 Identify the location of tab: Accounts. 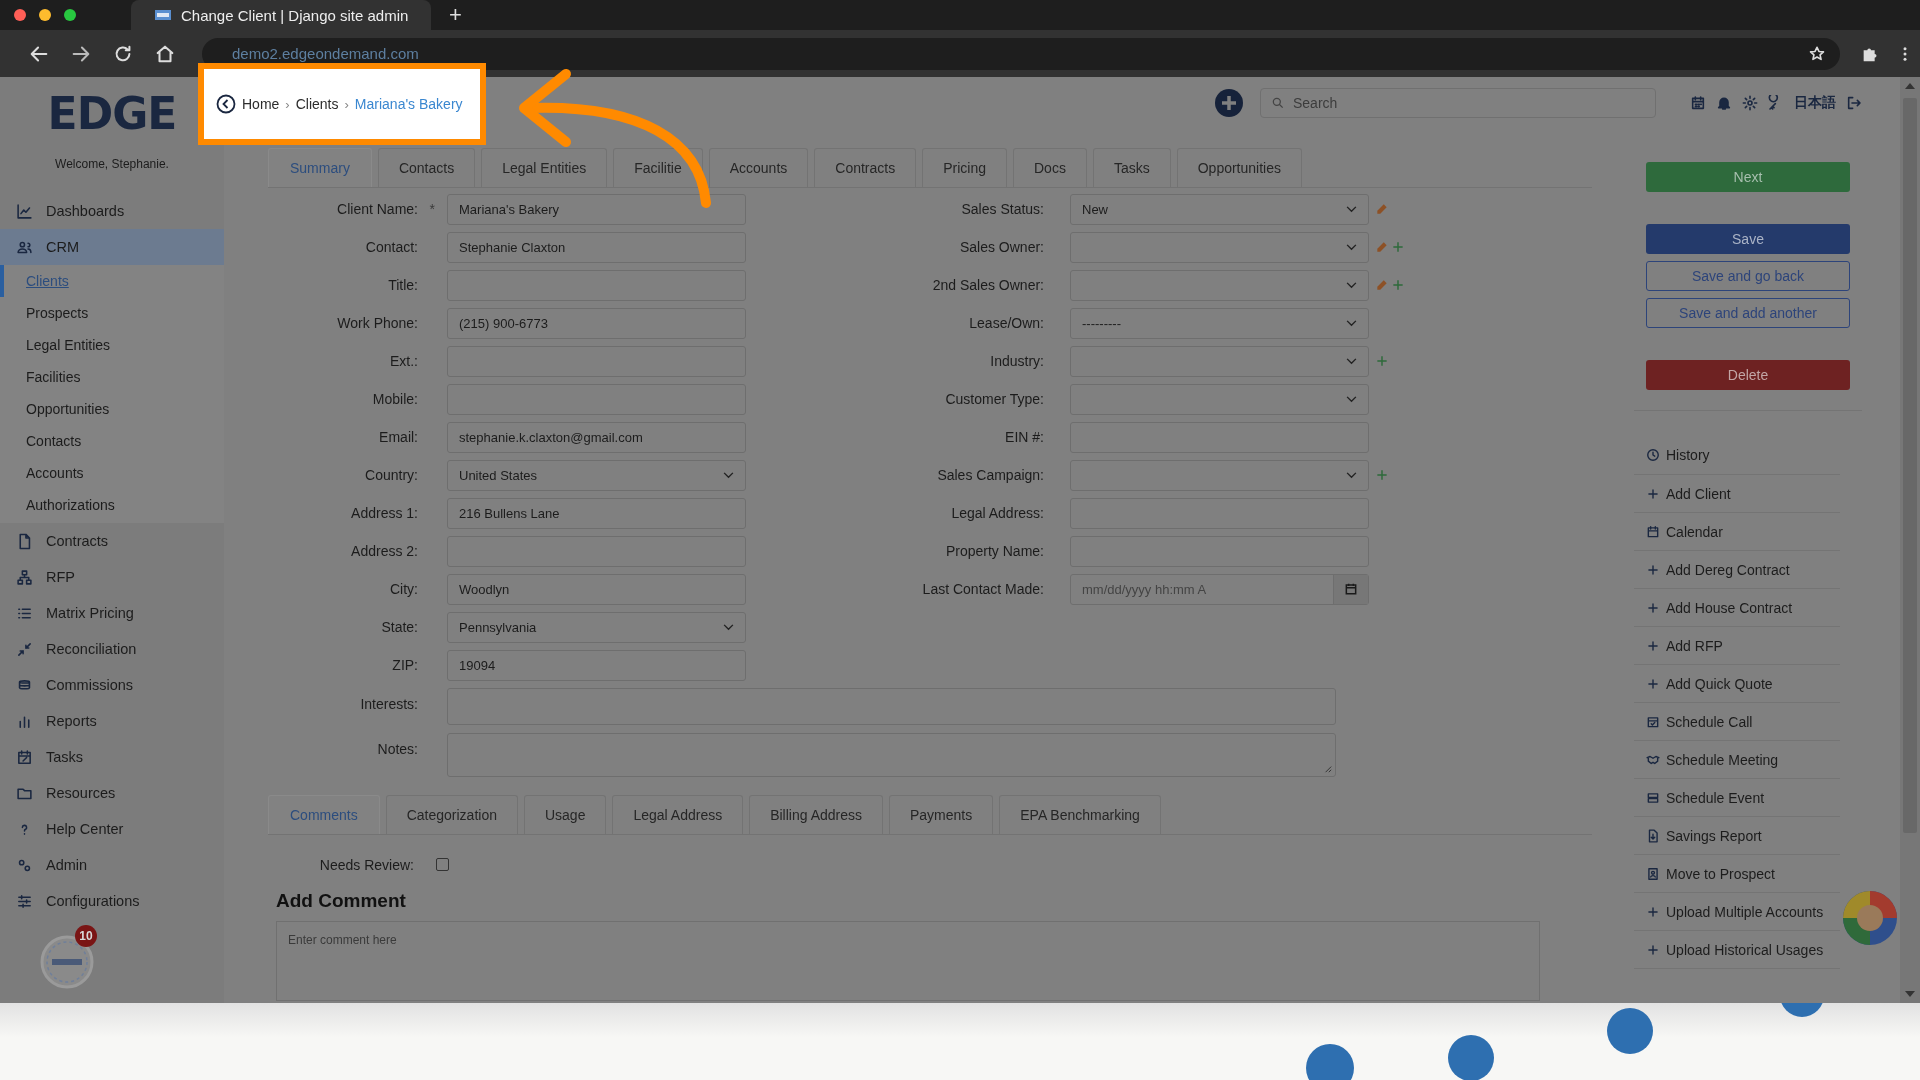
(758, 167).